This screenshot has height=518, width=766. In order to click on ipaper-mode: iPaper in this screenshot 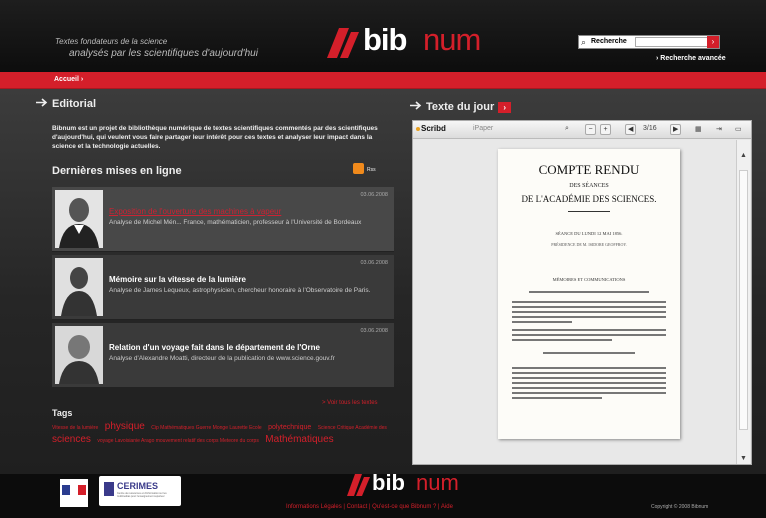, I will do `click(483, 128)`.